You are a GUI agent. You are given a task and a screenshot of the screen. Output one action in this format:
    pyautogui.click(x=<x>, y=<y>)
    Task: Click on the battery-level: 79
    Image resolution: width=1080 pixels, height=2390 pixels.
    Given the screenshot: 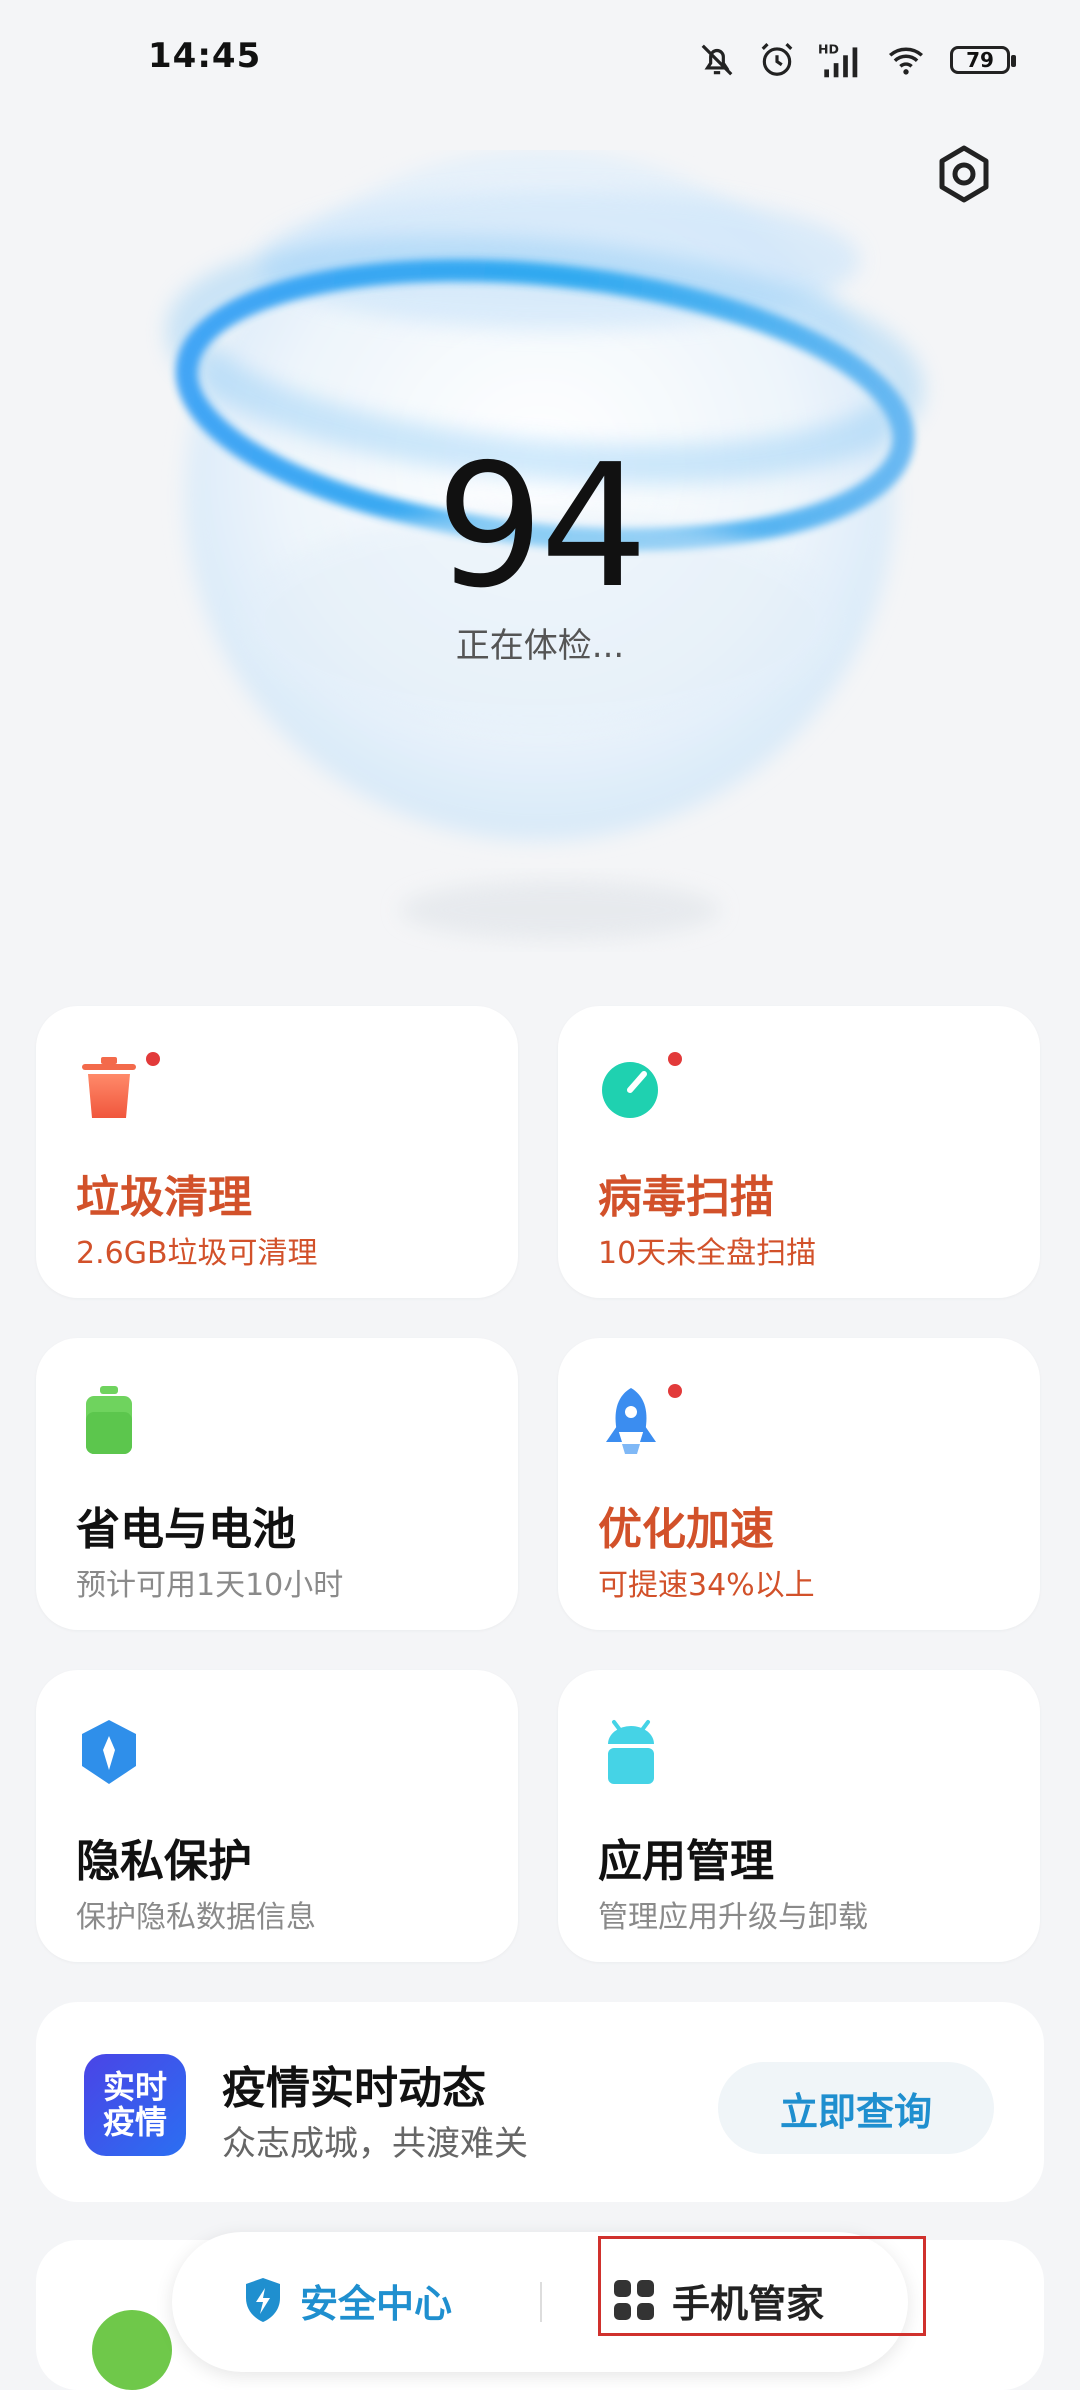 What is the action you would take?
    pyautogui.click(x=980, y=60)
    